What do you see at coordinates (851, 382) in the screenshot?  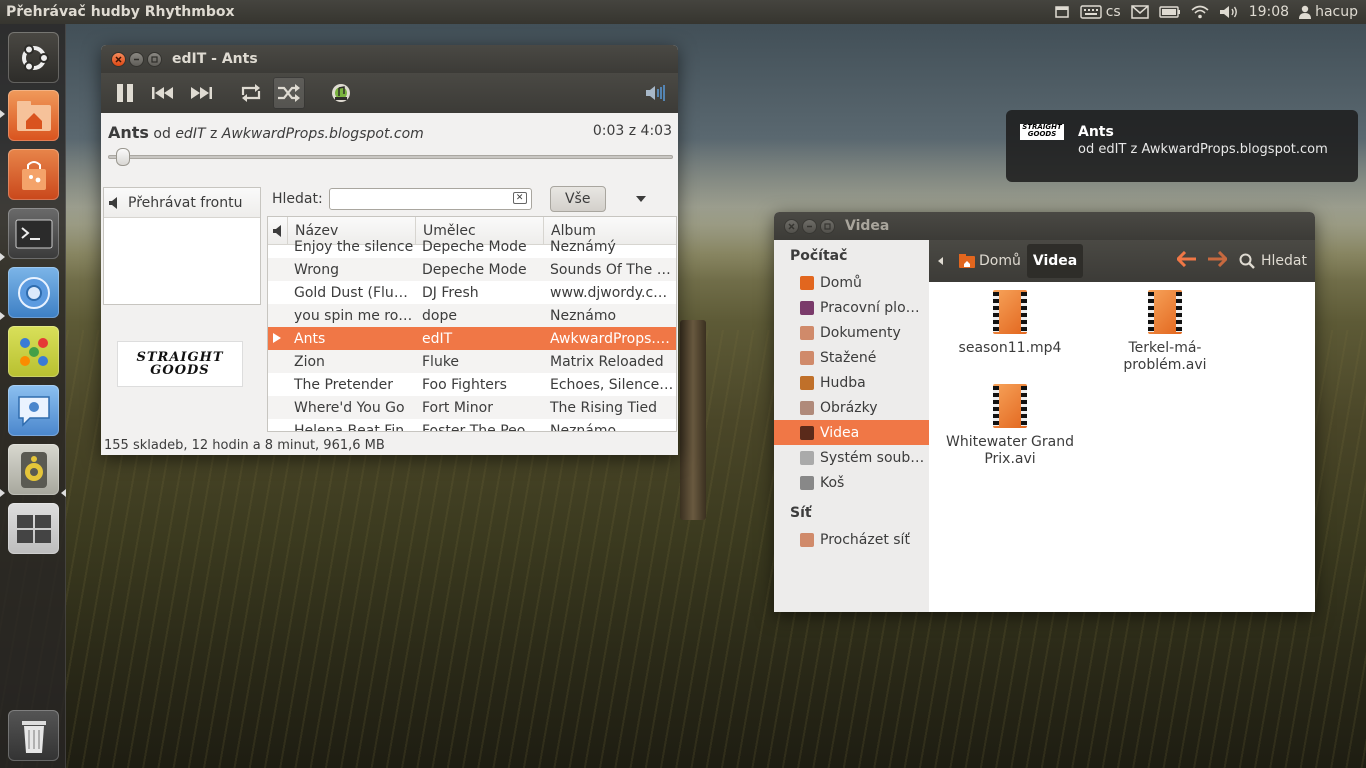 I see `sidebar-item: Hudba` at bounding box center [851, 382].